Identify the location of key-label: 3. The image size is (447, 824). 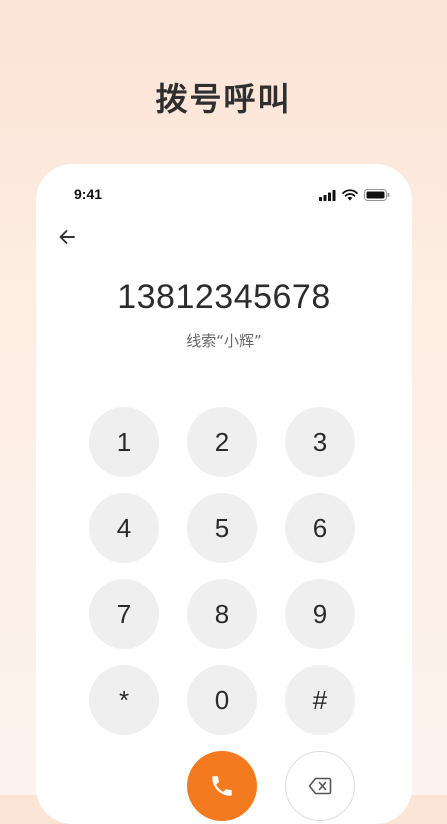
(320, 441).